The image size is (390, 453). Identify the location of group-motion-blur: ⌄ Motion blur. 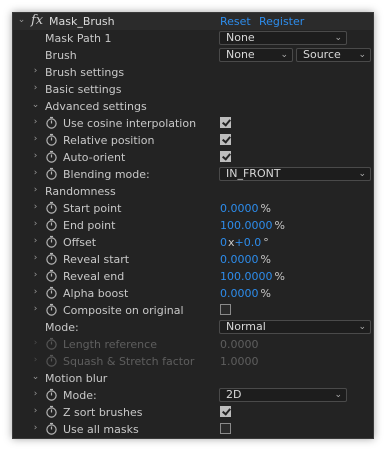
(193, 378).